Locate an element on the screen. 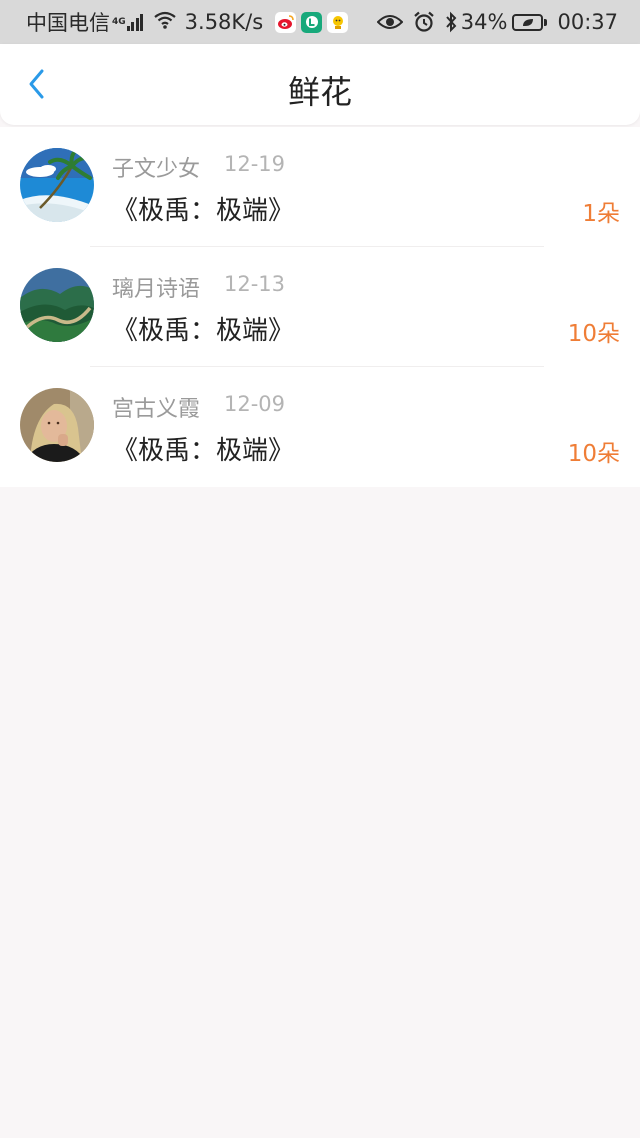 This screenshot has width=640, height=1138. battery-icon is located at coordinates (530, 22).